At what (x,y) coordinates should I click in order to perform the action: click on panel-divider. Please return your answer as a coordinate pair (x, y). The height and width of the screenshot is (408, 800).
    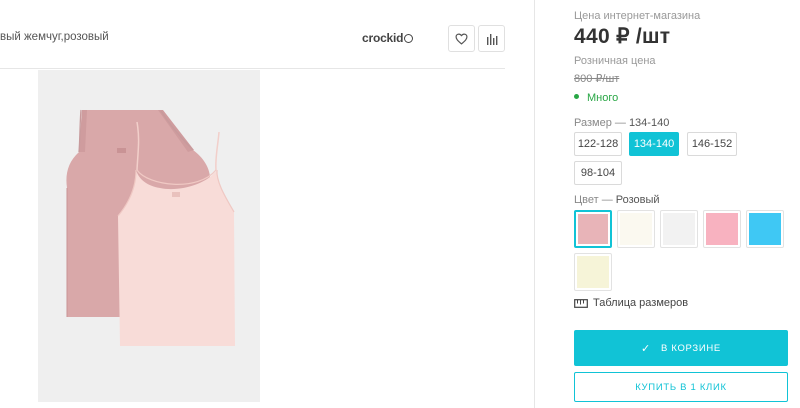
    Looking at the image, I should click on (534, 204).